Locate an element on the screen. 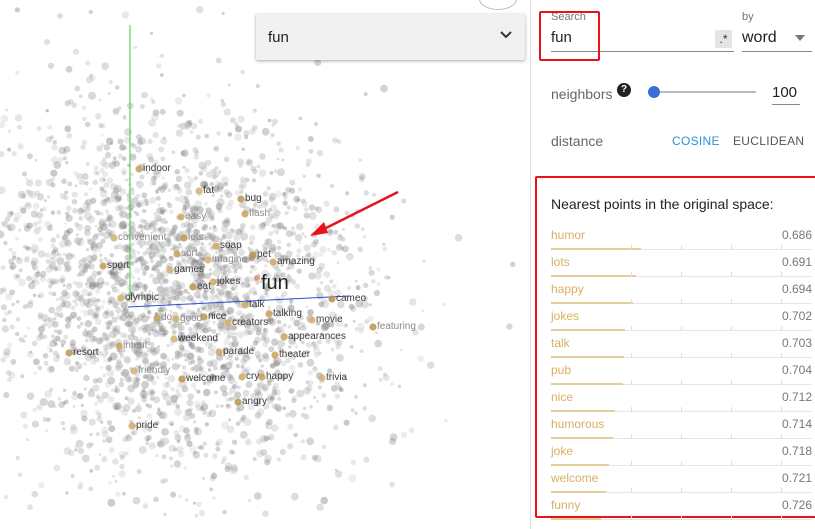 This screenshot has width=815, height=529. neighbor-word: welcome is located at coordinates (574, 478).